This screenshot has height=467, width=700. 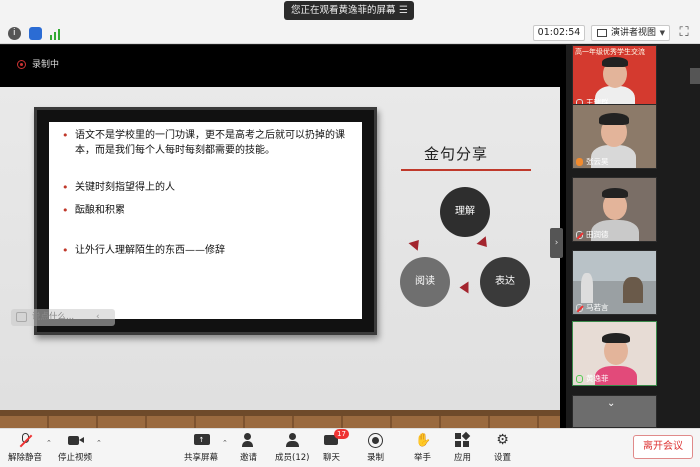 What do you see at coordinates (201, 440) in the screenshot?
I see `share-screen-icon: ↑` at bounding box center [201, 440].